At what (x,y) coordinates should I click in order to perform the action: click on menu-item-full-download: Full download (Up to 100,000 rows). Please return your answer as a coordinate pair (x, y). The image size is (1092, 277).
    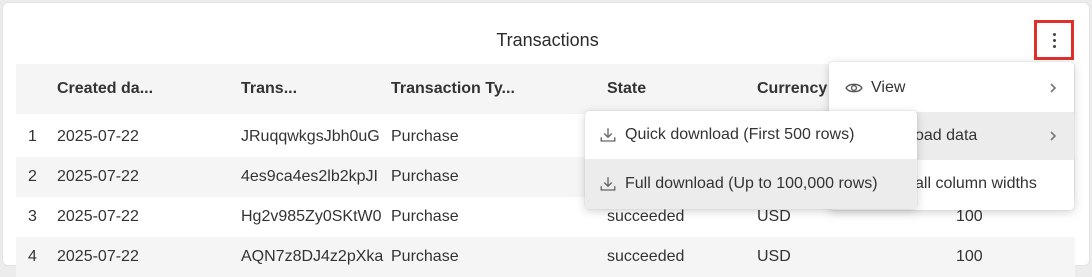
    Looking at the image, I should click on (751, 184).